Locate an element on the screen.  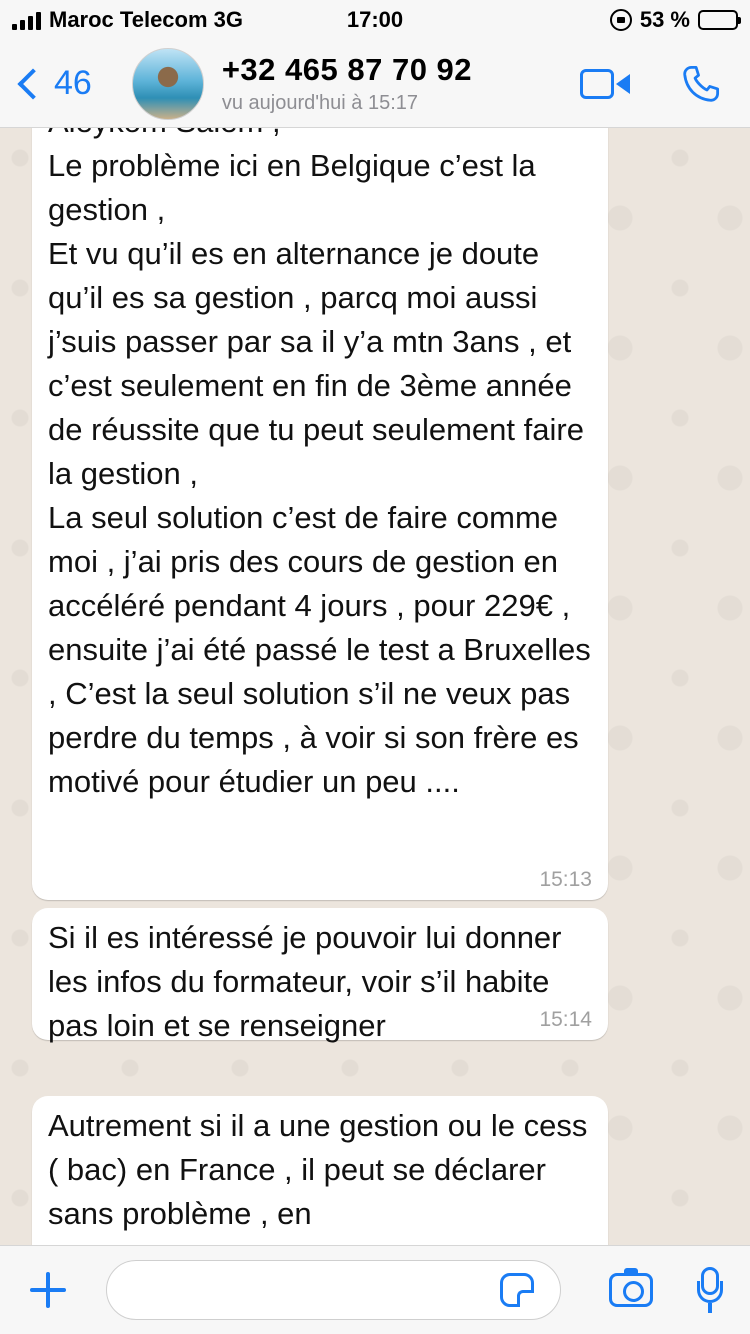
message-time: 15:14 is located at coordinates (565, 1019).